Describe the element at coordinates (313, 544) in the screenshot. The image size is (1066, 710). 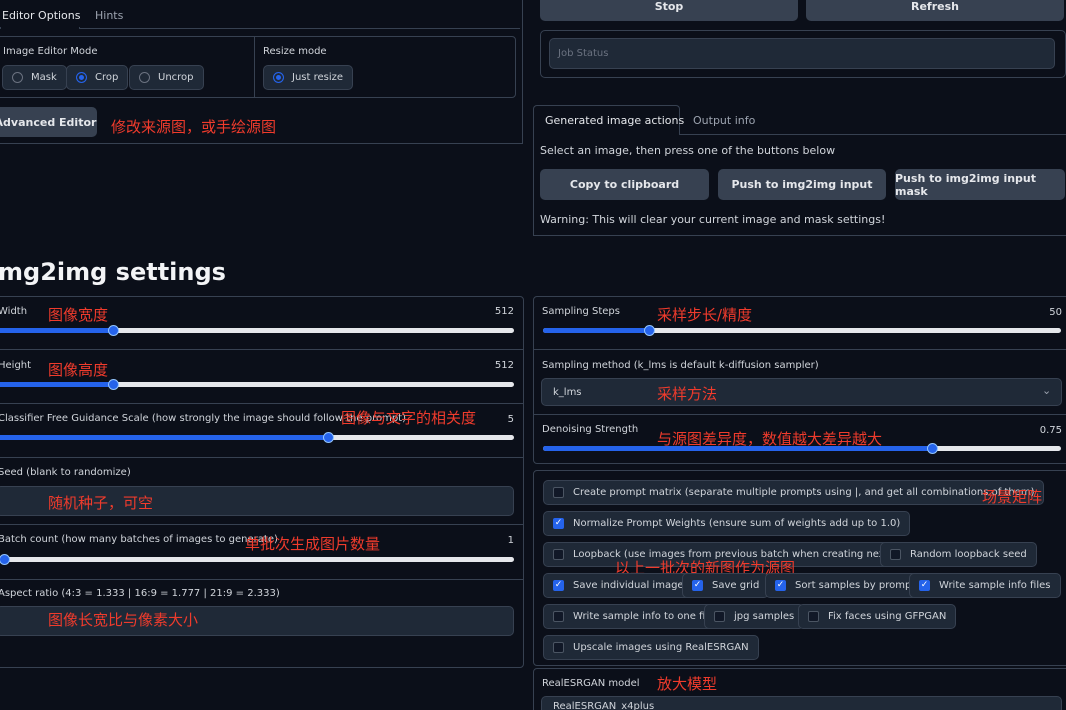
I see `batch-count-note: 单批次生成图片数量` at that location.